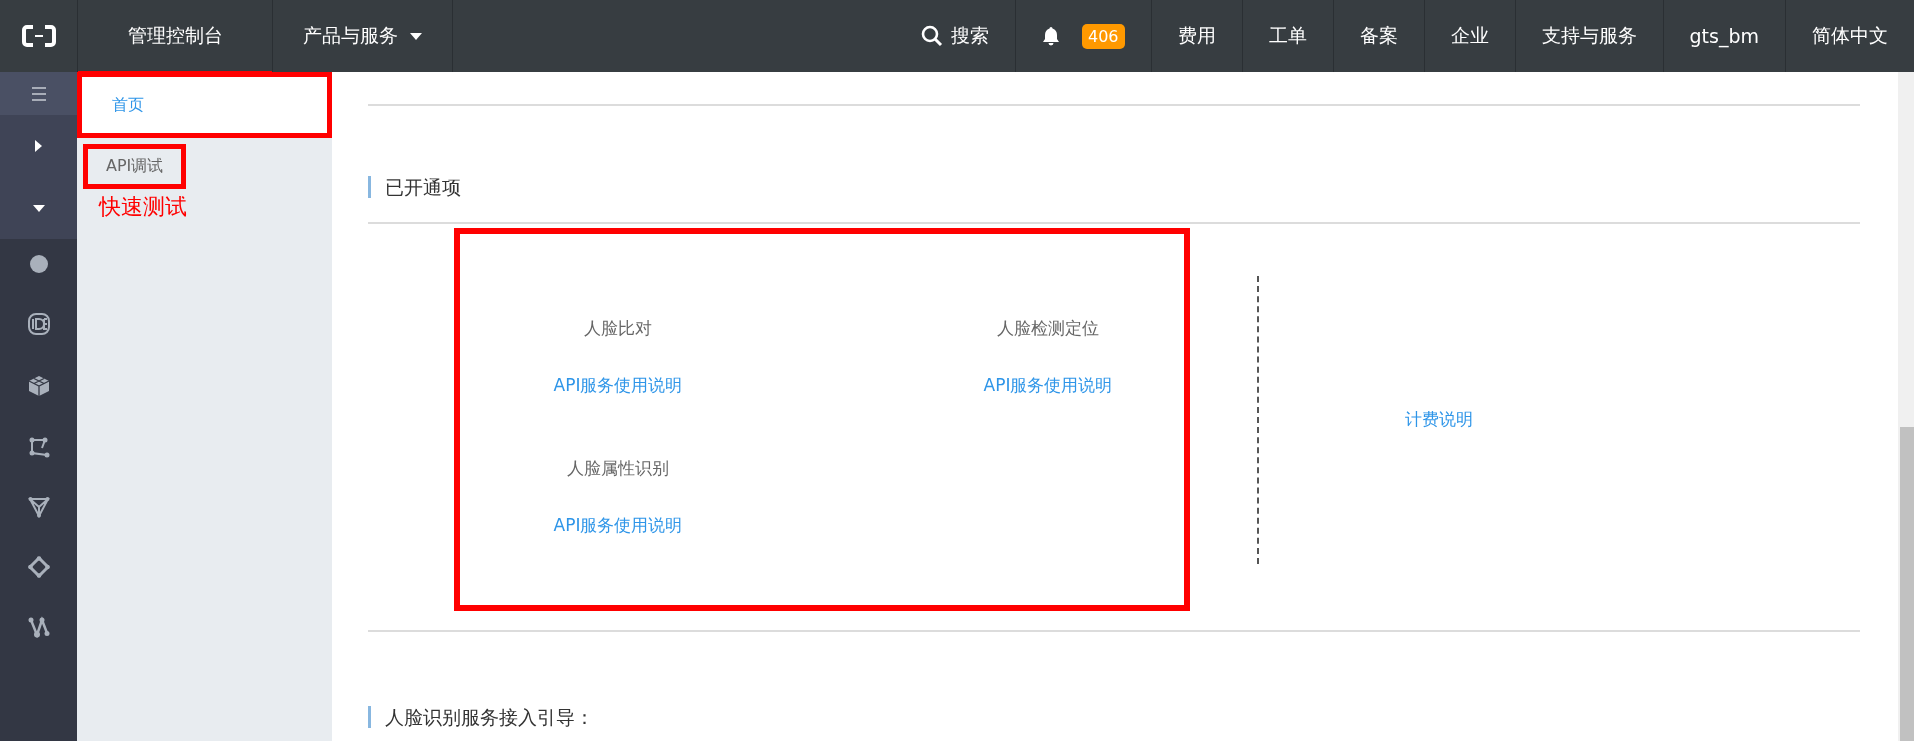 The image size is (1914, 741). What do you see at coordinates (1907, 584) in the screenshot?
I see `scrollbar-thumb` at bounding box center [1907, 584].